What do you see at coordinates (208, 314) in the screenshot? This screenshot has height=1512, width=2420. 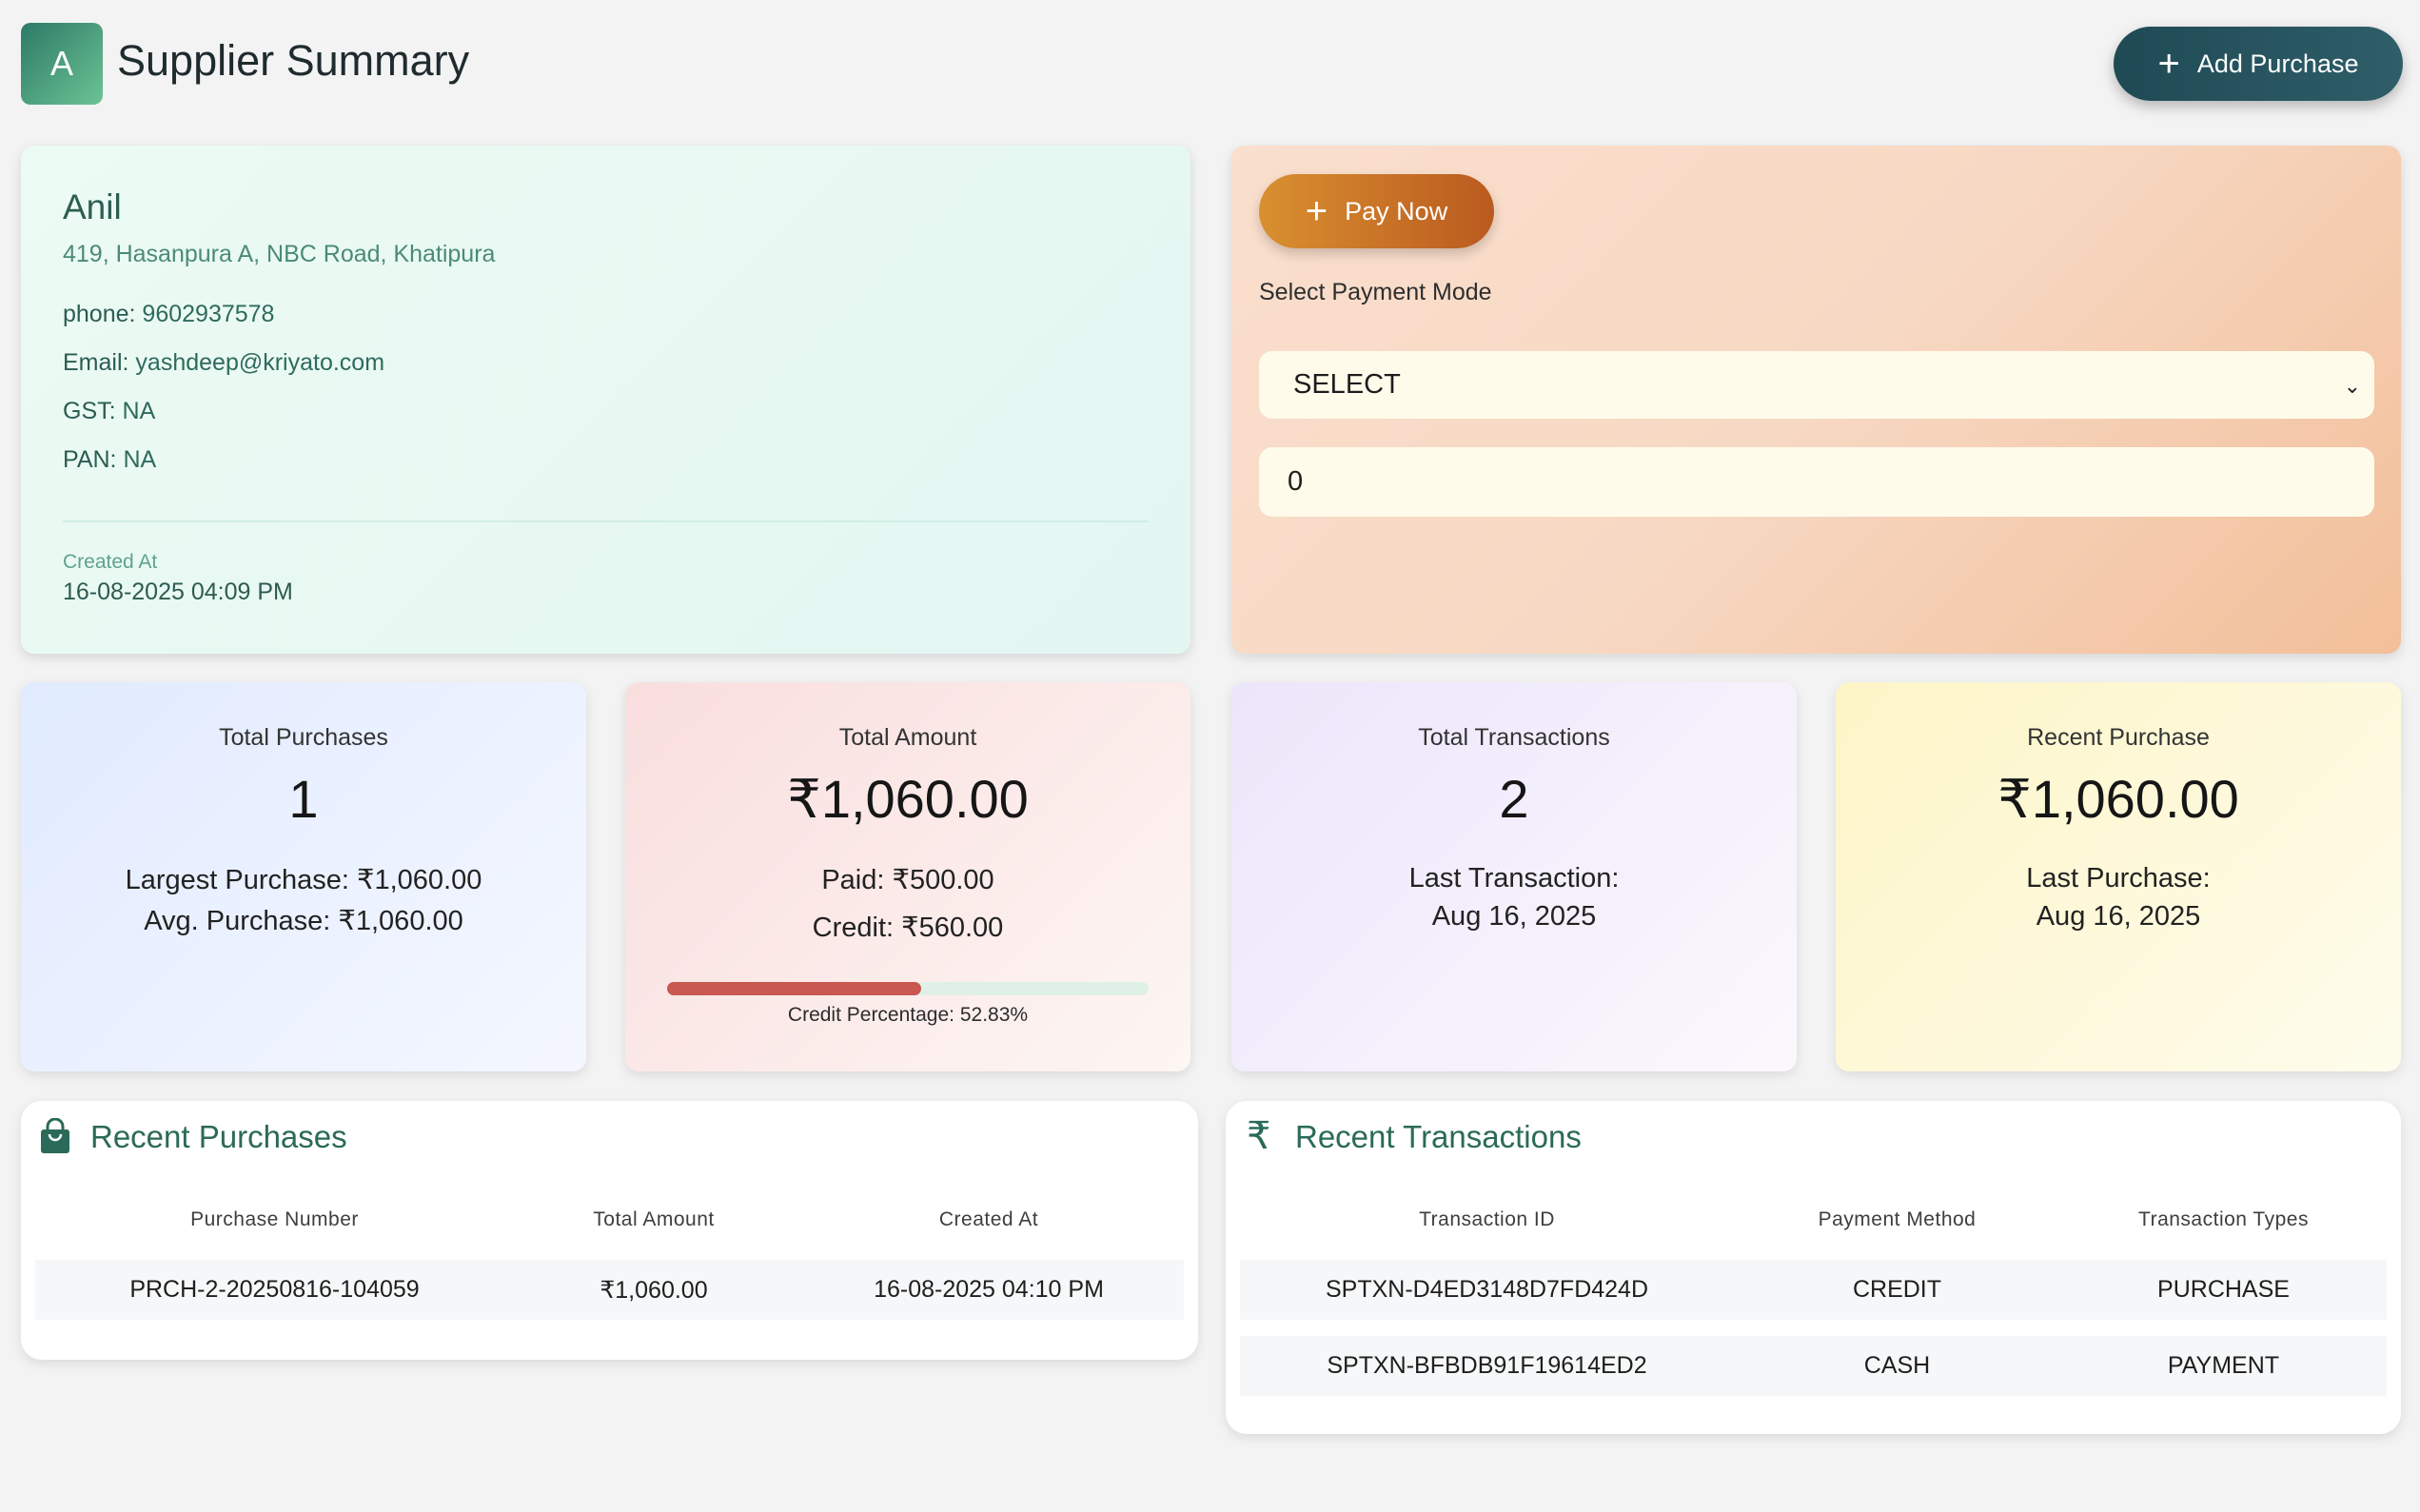 I see `phone-value: 9602937578` at bounding box center [208, 314].